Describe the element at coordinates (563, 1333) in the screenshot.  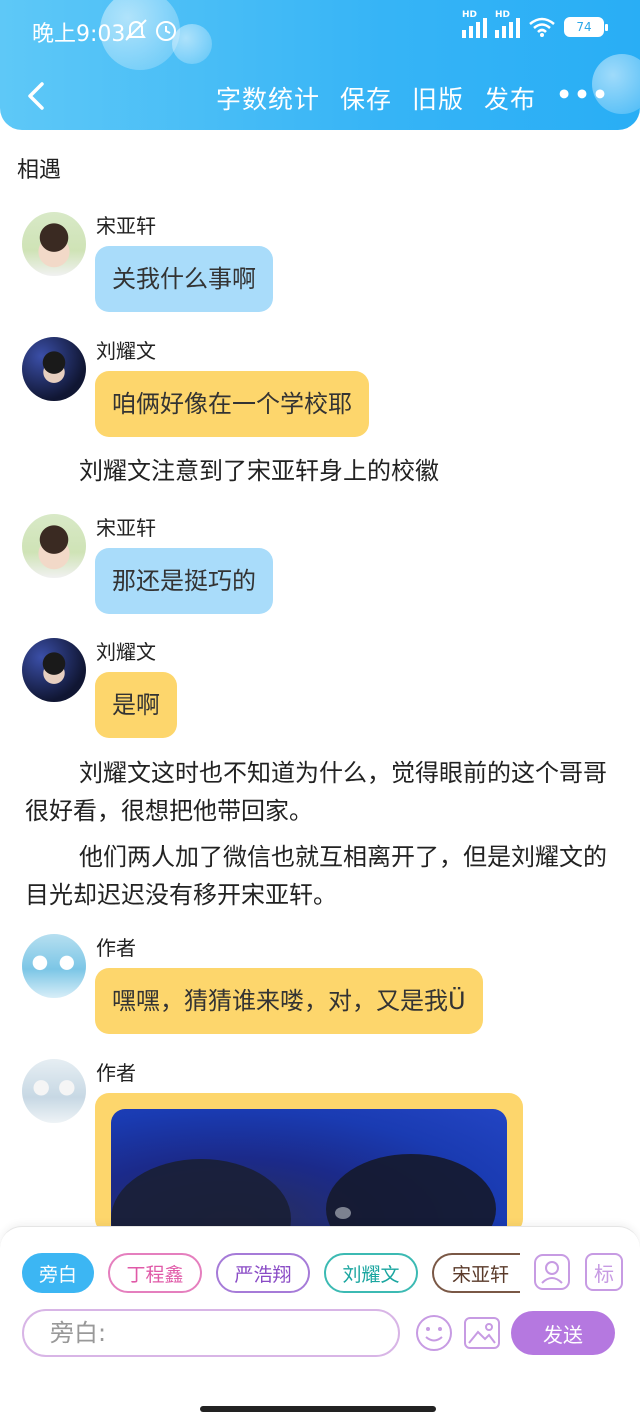
I see `send-button: 发送` at that location.